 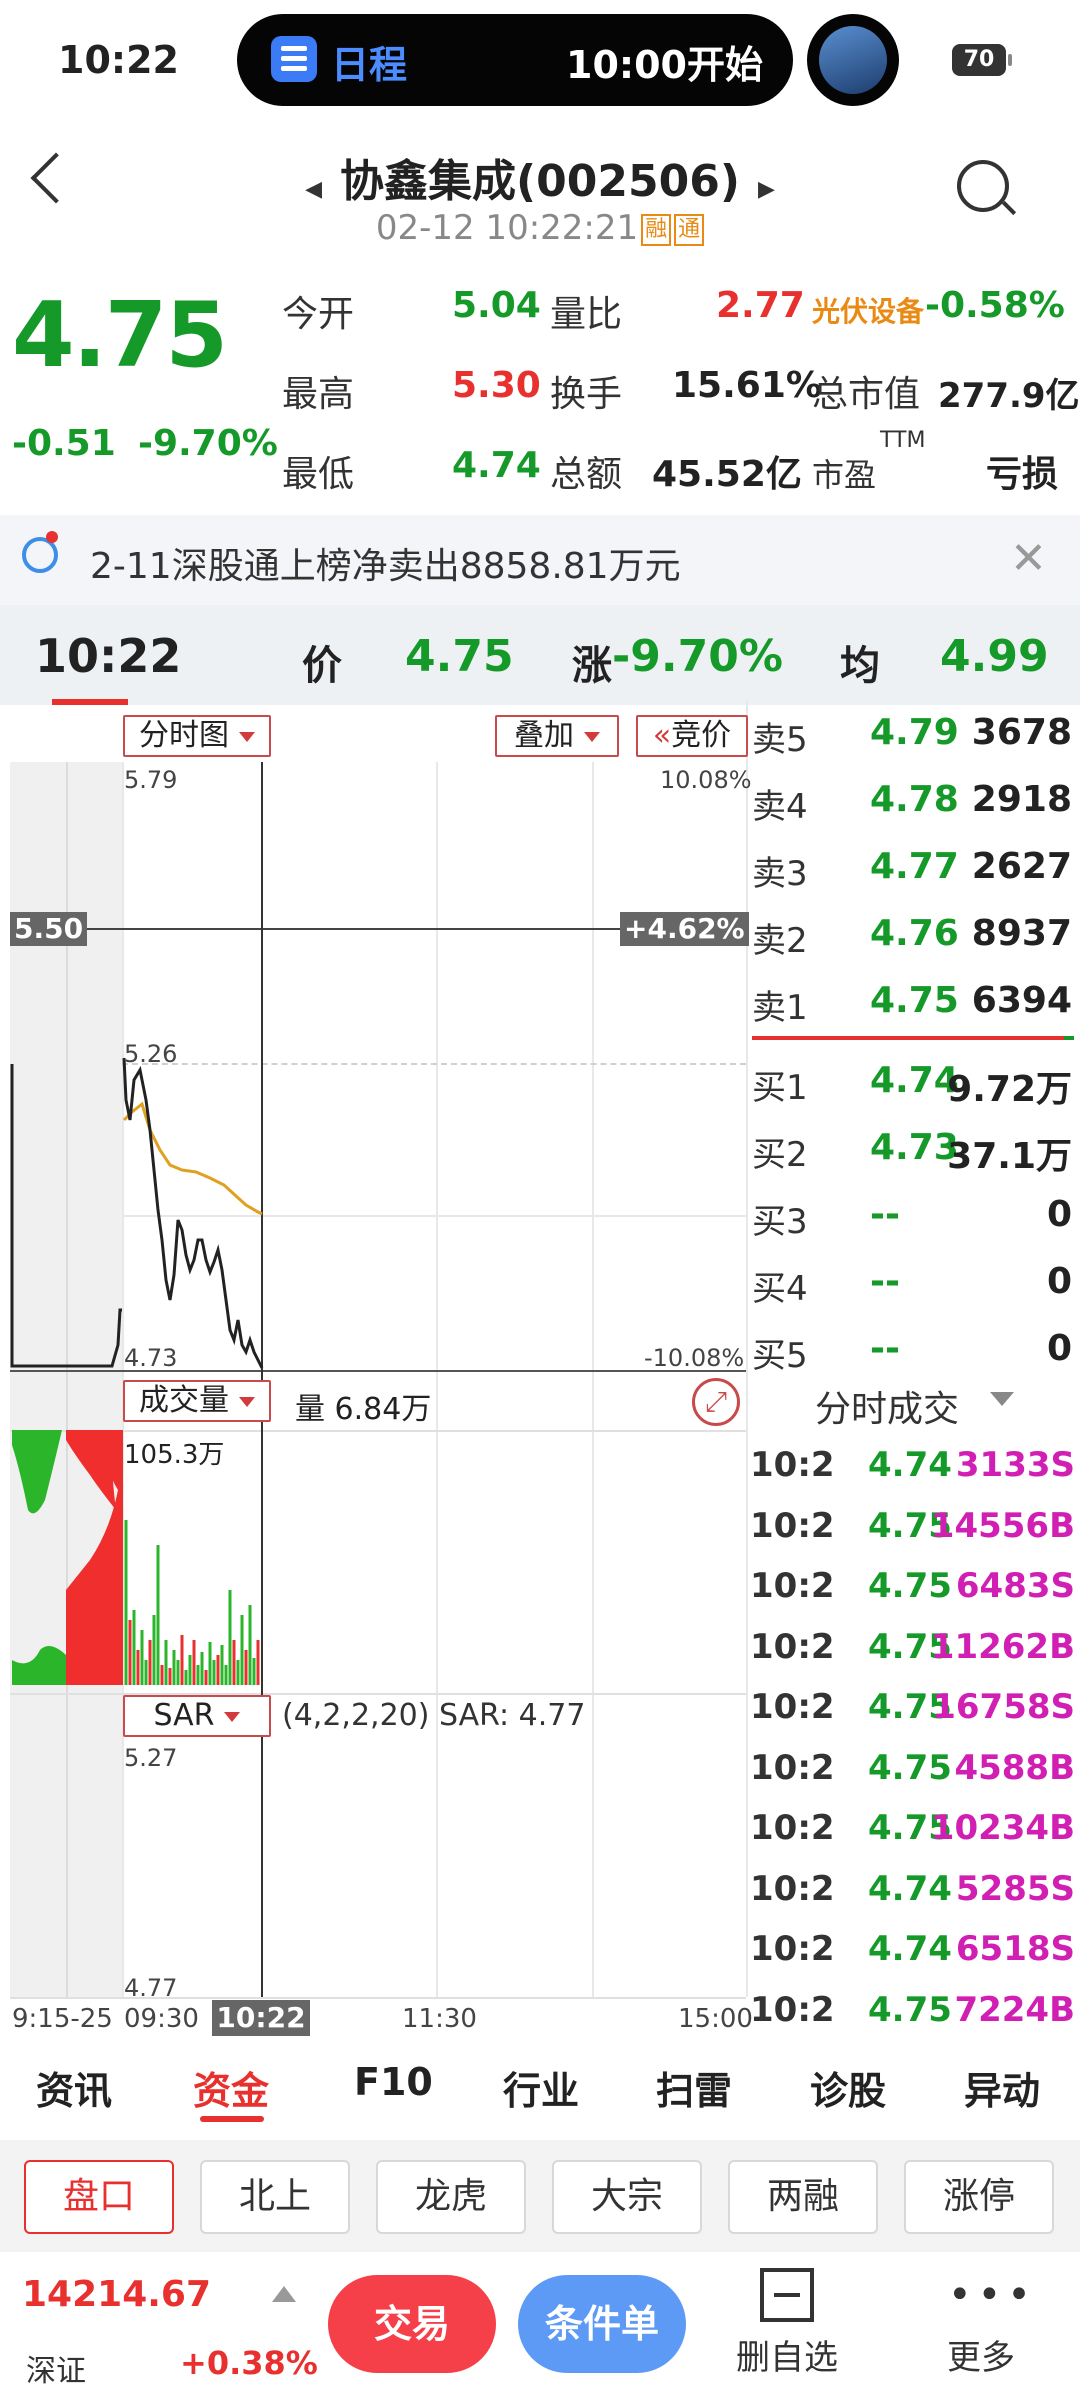 I want to click on index-expand-icon, so click(x=284, y=2294).